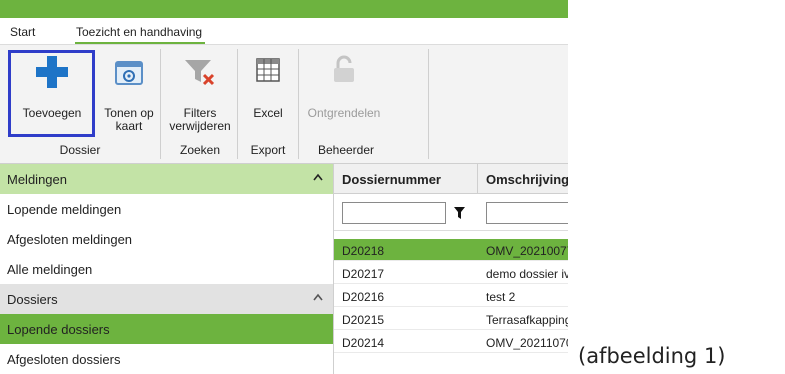 Image resolution: width=785 pixels, height=374 pixels. Describe the element at coordinates (523, 179) in the screenshot. I see `column-header-omschrijving: Omschrijving` at that location.